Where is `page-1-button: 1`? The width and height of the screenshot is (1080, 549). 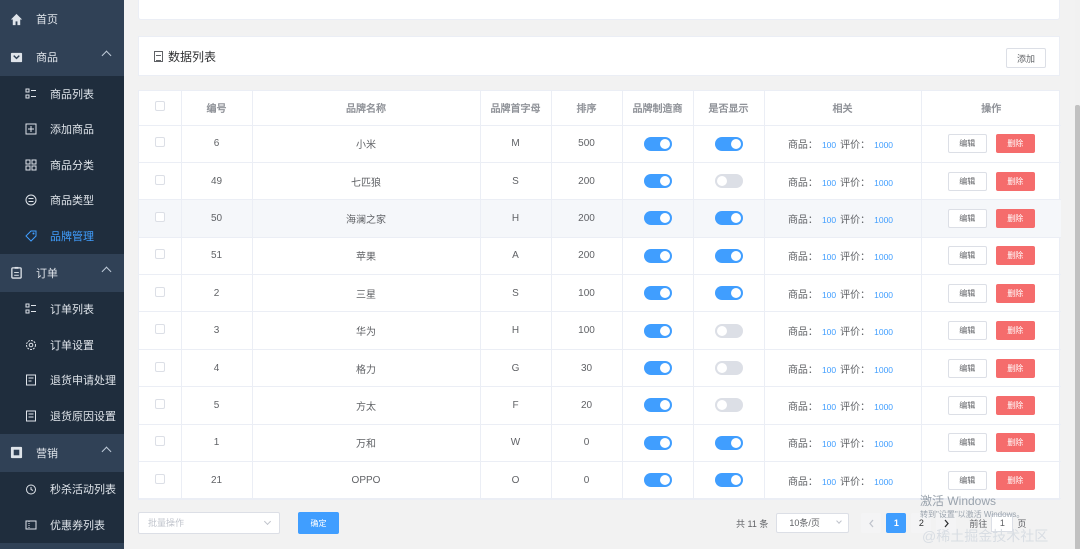
page-1-button: 1 is located at coordinates (896, 523).